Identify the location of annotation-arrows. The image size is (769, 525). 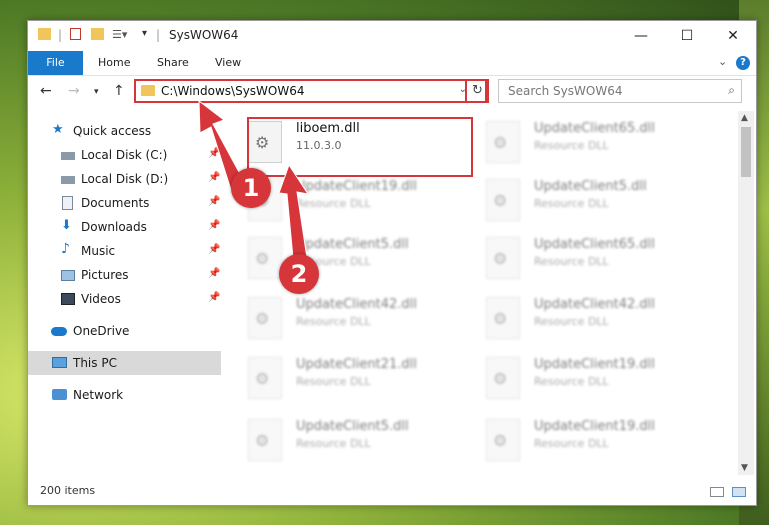
(254, 179).